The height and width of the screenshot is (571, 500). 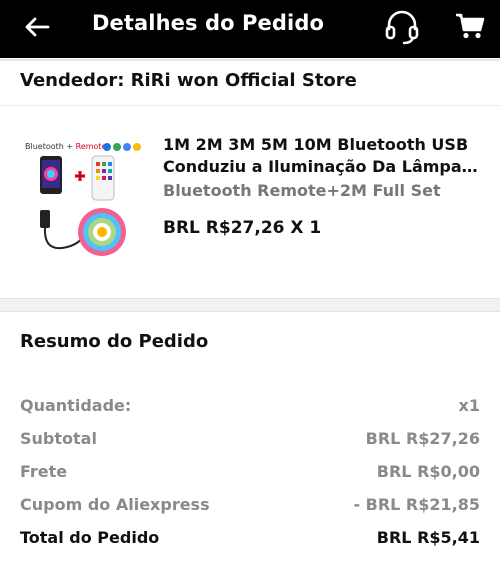 I want to click on back-arrow-icon, so click(x=37, y=27).